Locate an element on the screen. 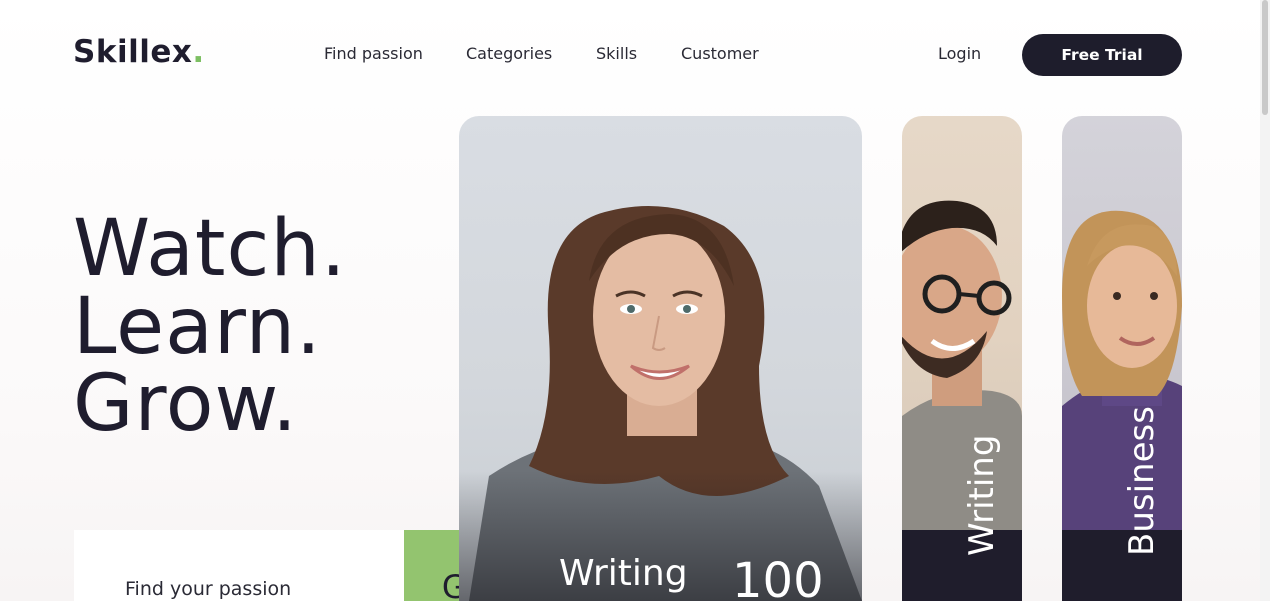 The height and width of the screenshot is (601, 1270). page-scrollbar is located at coordinates (1265, 300).